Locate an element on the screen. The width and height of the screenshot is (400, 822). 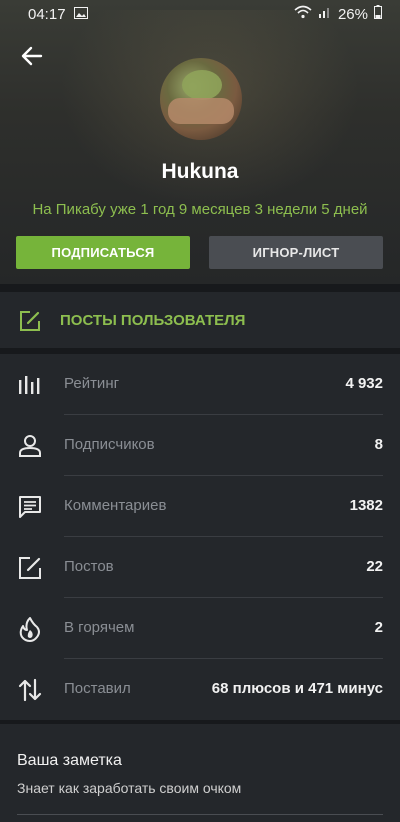
note-underline is located at coordinates (200, 814).